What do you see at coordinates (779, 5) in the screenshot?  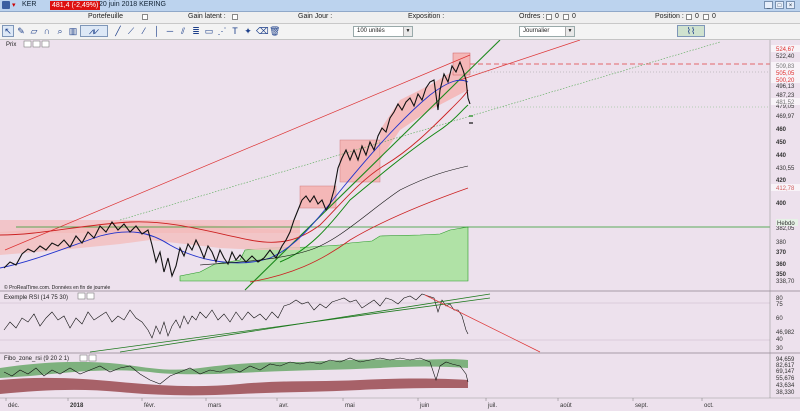 I see `maximize-button: □` at bounding box center [779, 5].